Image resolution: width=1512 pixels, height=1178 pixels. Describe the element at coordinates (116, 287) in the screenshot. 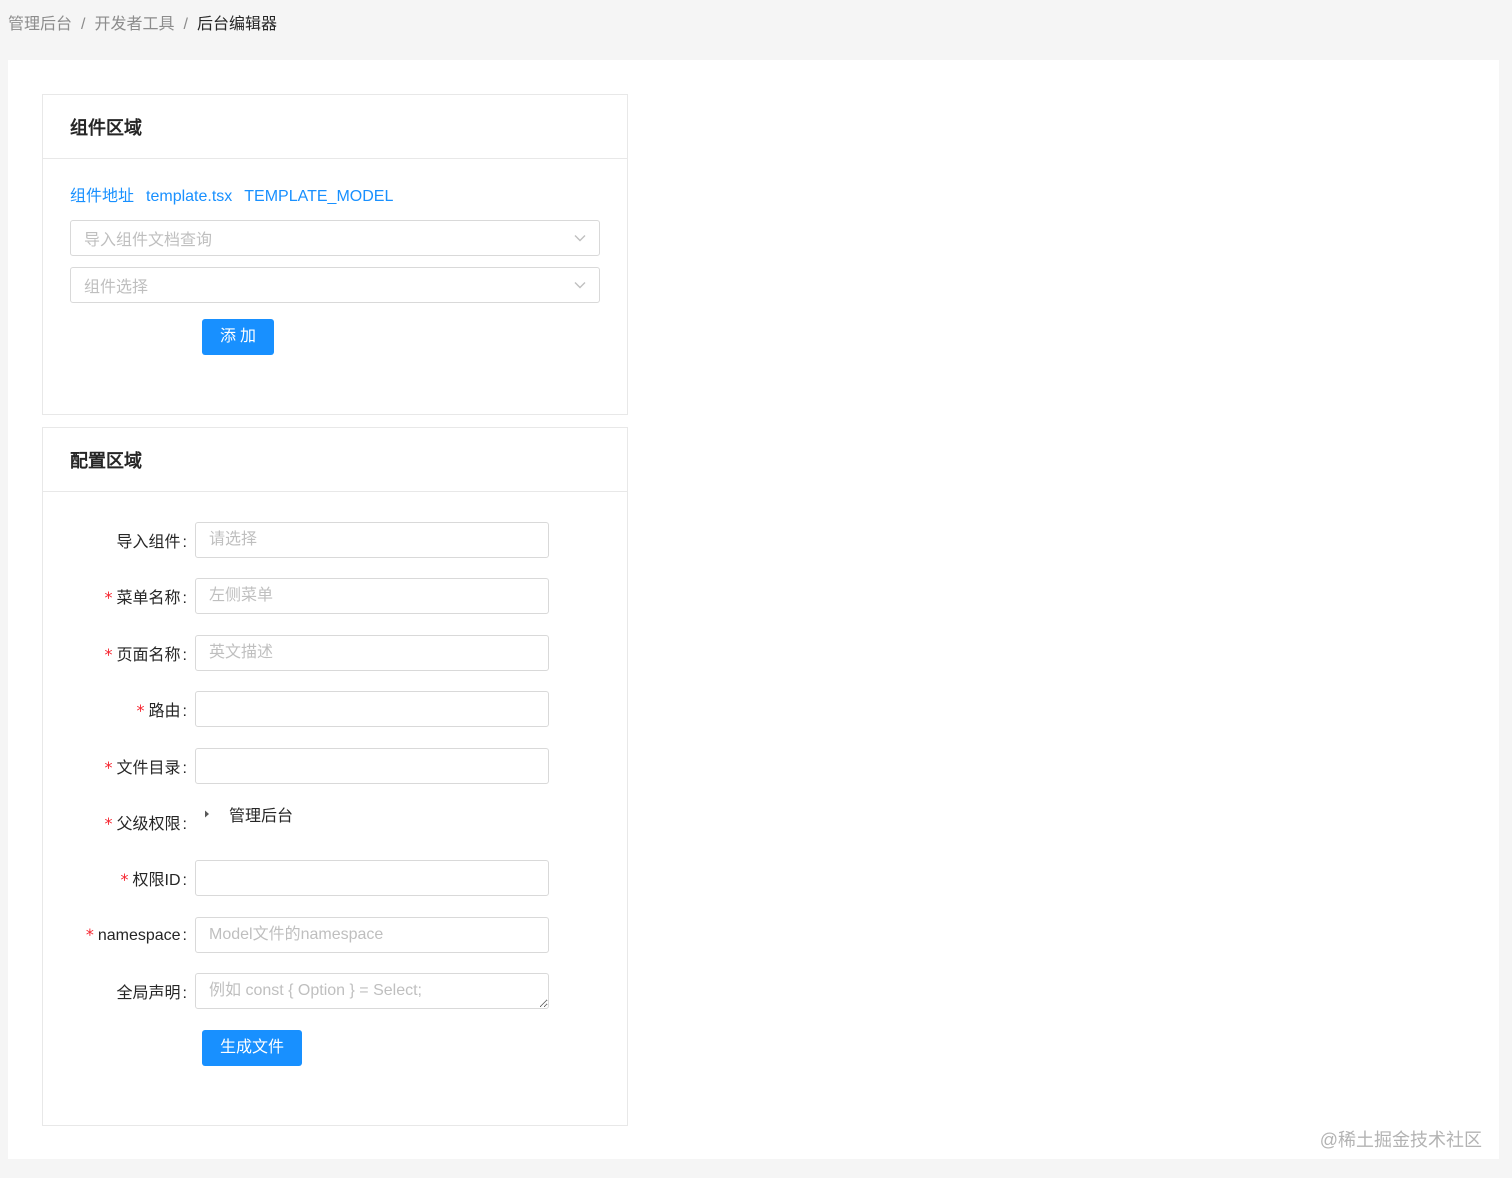

I see `component-select-placeholder: 组件选择` at that location.